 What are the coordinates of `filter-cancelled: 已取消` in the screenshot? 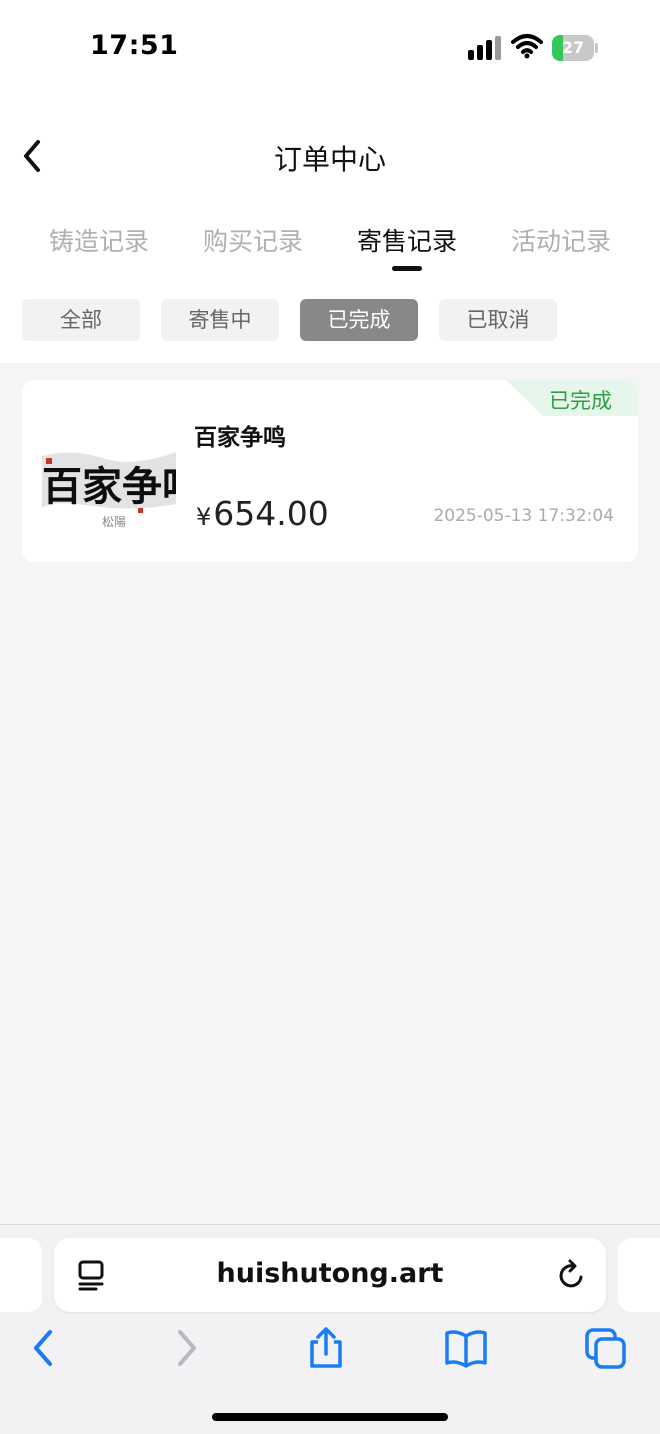 It's located at (498, 320).